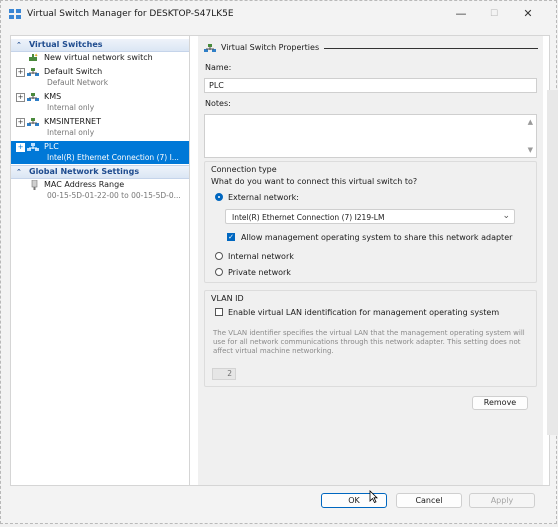  What do you see at coordinates (244, 169) in the screenshot?
I see `connection-type-title: Connection type` at bounding box center [244, 169].